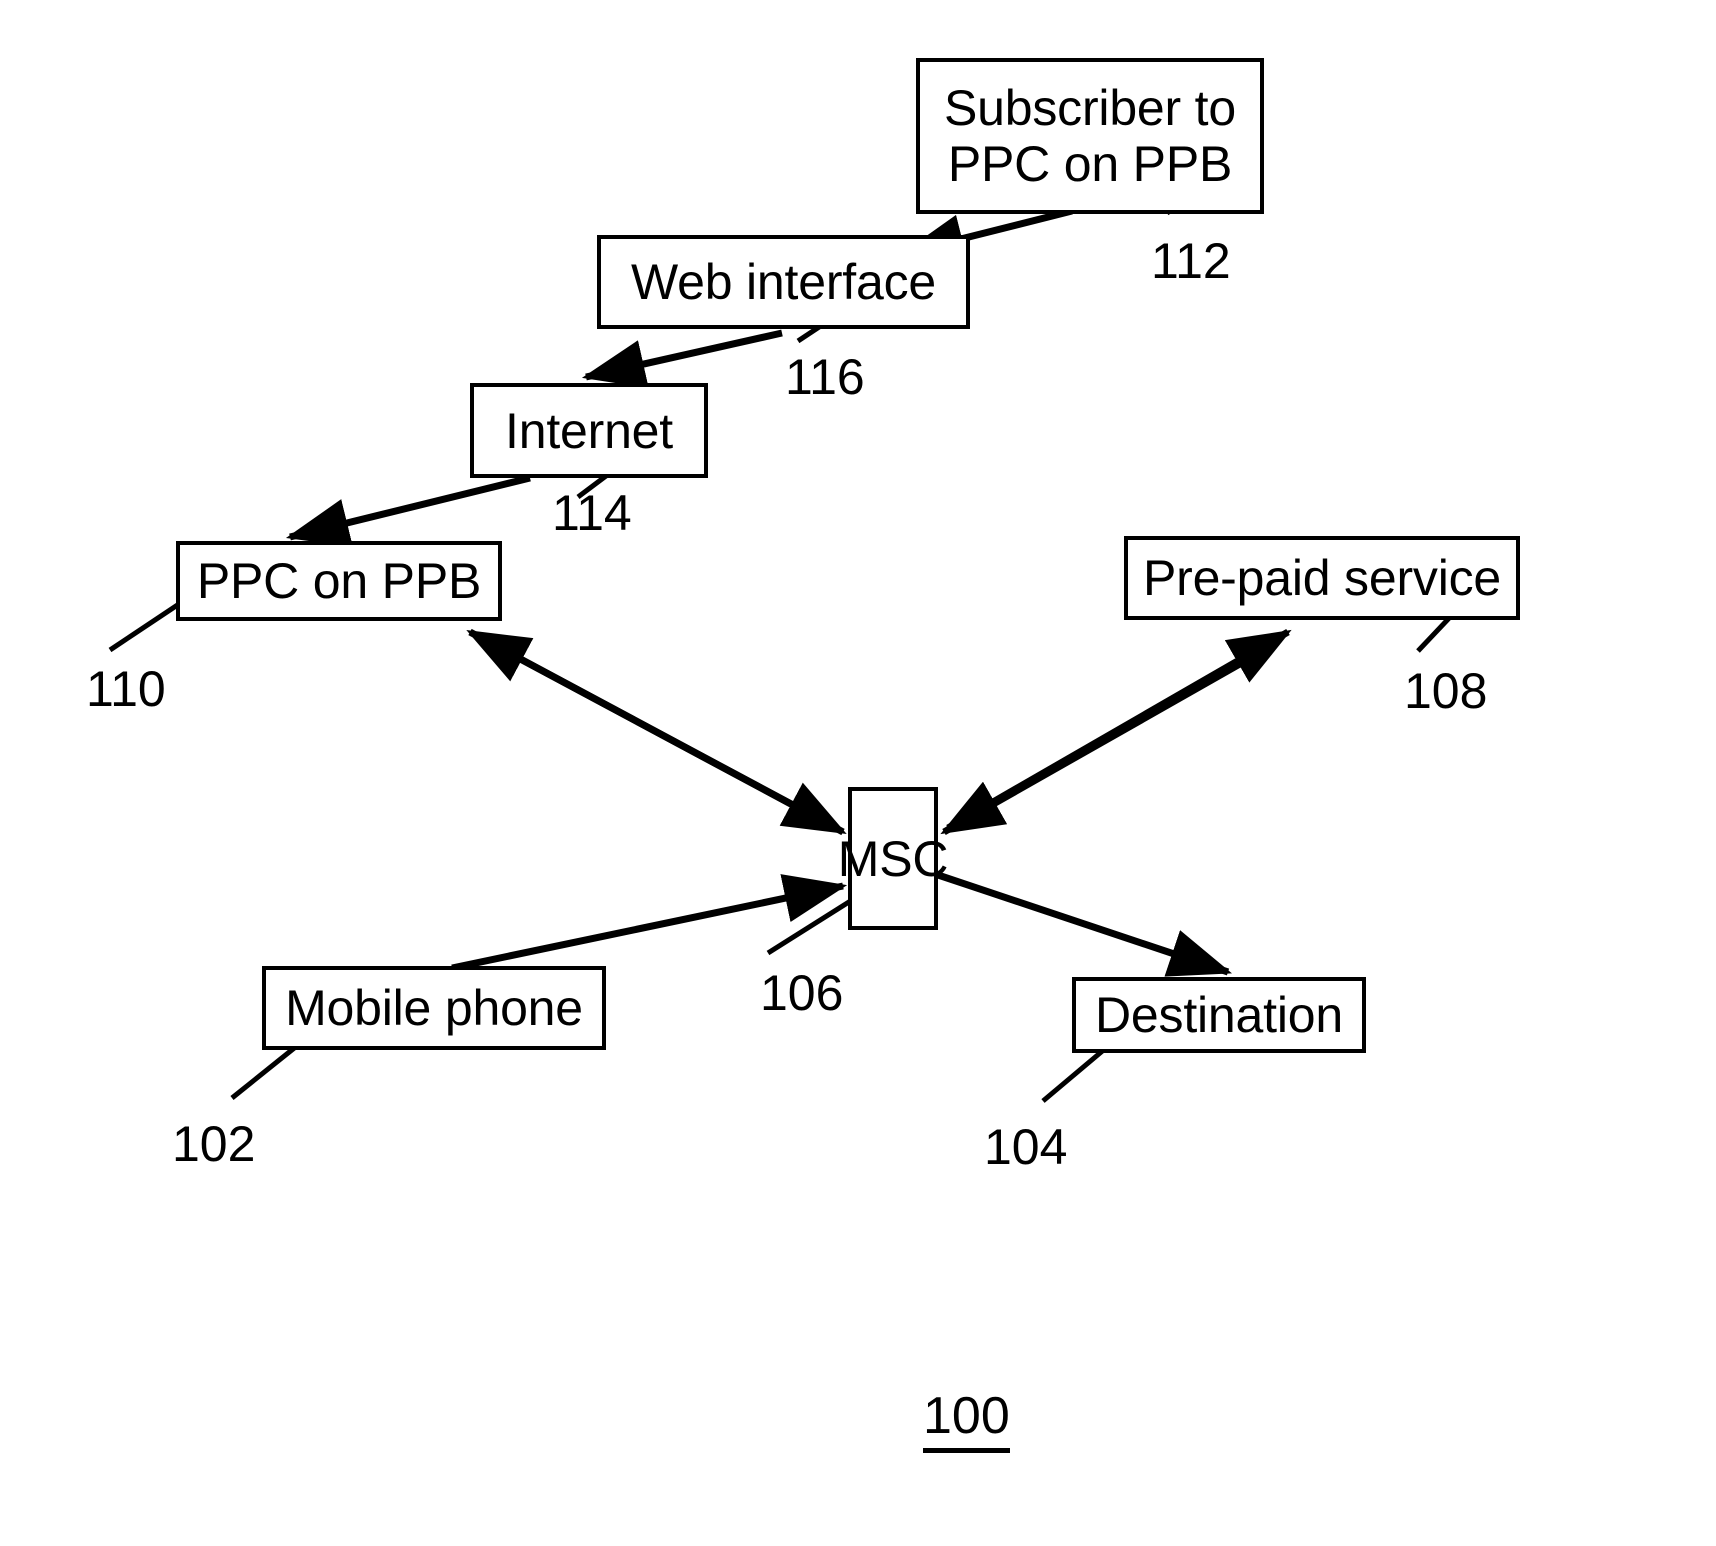  I want to click on reference-numeral-112: 112, so click(1191, 261).